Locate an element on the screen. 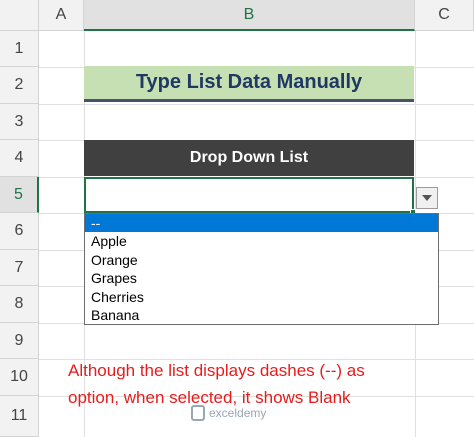 Image resolution: width=474 pixels, height=437 pixels. dropdown-item-grapes: Grapes is located at coordinates (261, 278).